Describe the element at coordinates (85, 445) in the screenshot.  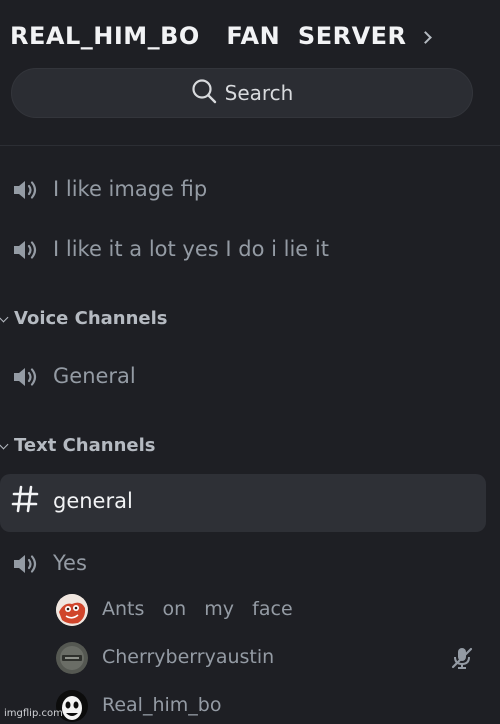
I see `category-label: Text Channels` at that location.